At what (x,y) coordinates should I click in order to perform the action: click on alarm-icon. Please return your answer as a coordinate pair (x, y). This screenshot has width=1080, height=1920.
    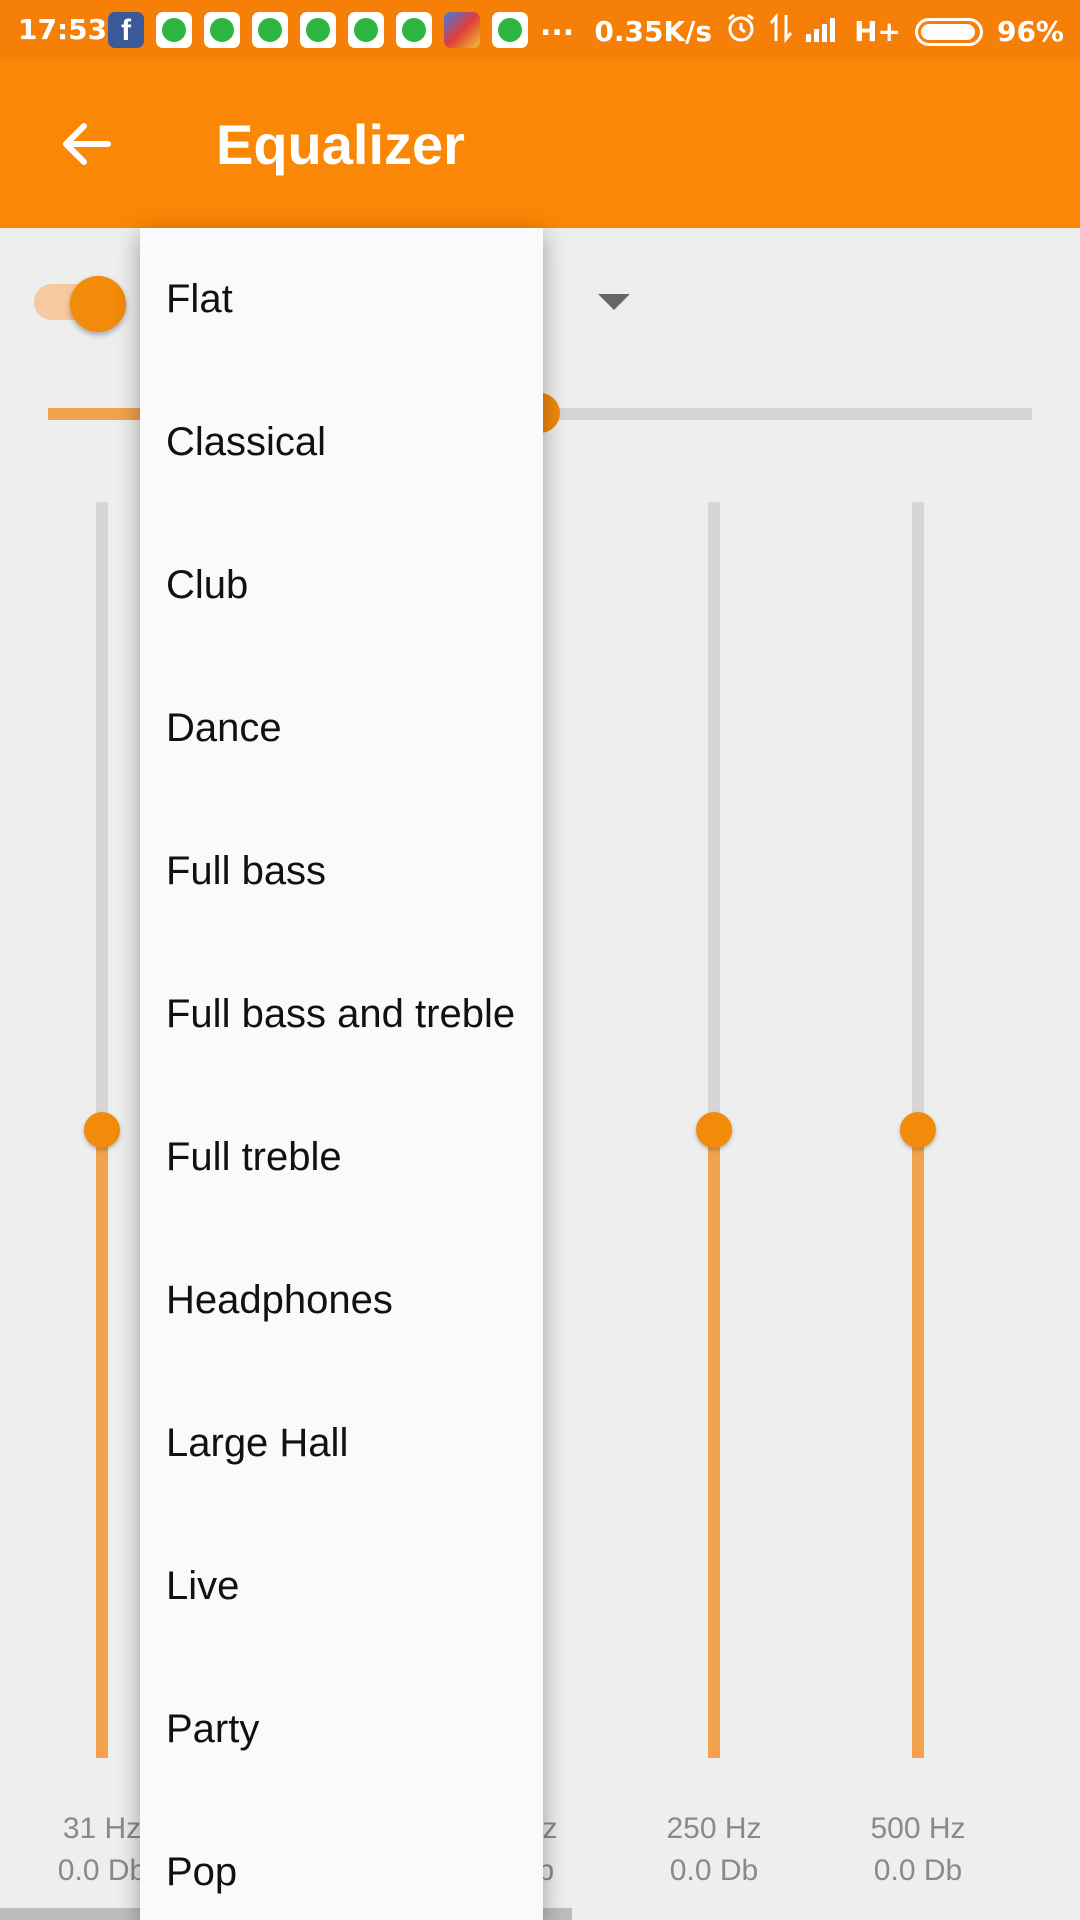
    Looking at the image, I should click on (741, 31).